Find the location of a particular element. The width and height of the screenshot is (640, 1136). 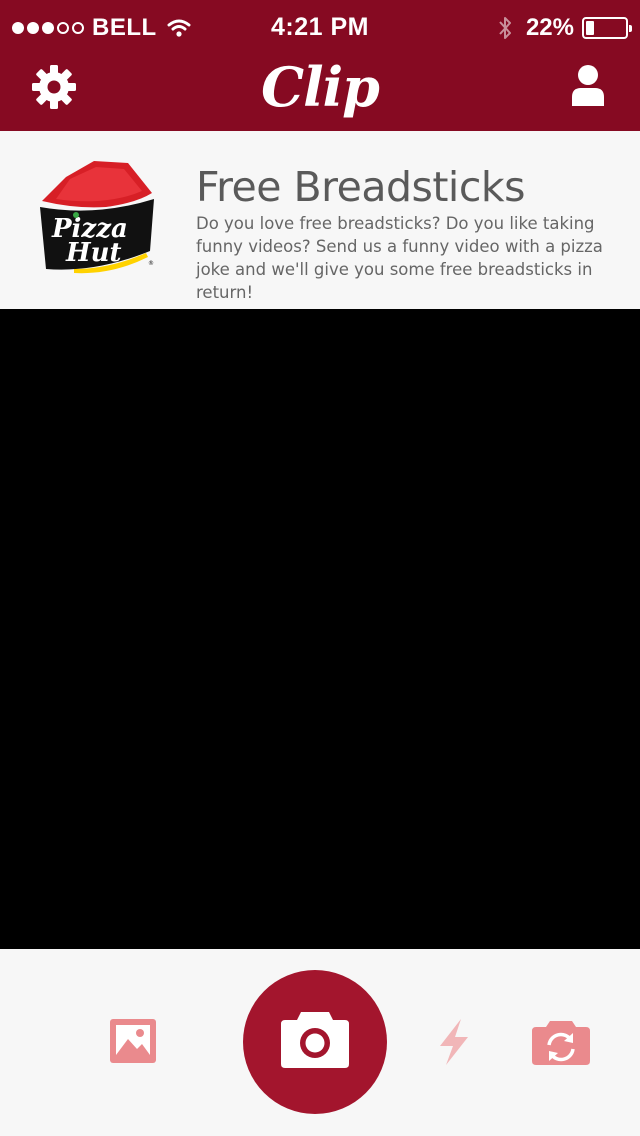

nav-bar: Clip is located at coordinates (320, 92).